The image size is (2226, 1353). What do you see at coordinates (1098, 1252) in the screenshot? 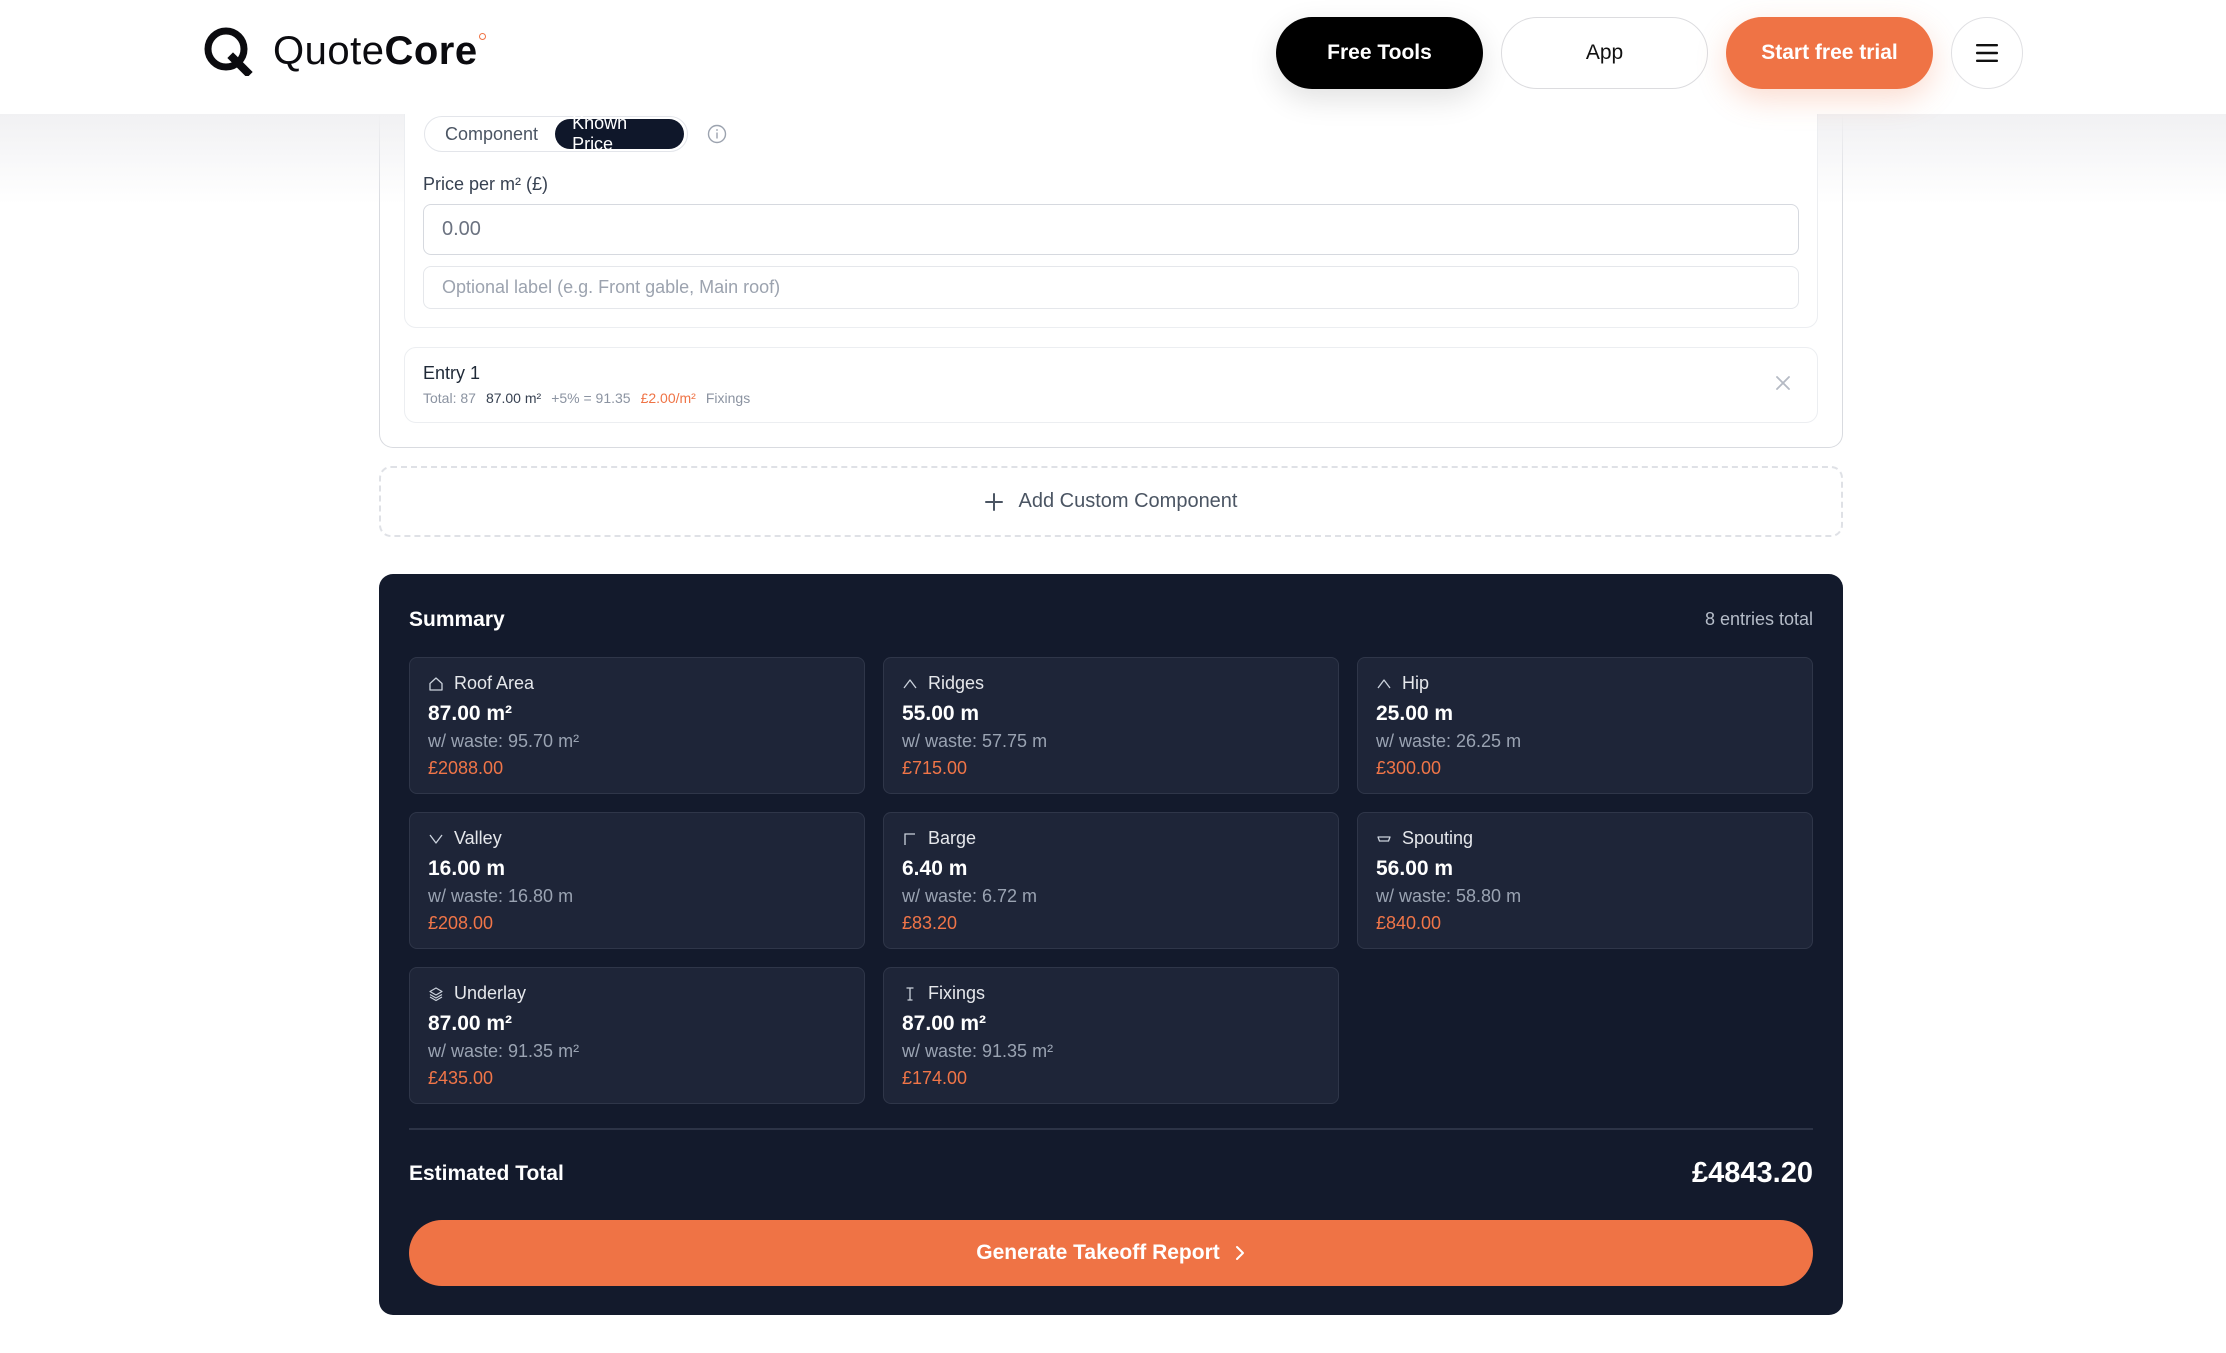
I see `generate-label: Generate Takeoff Report` at bounding box center [1098, 1252].